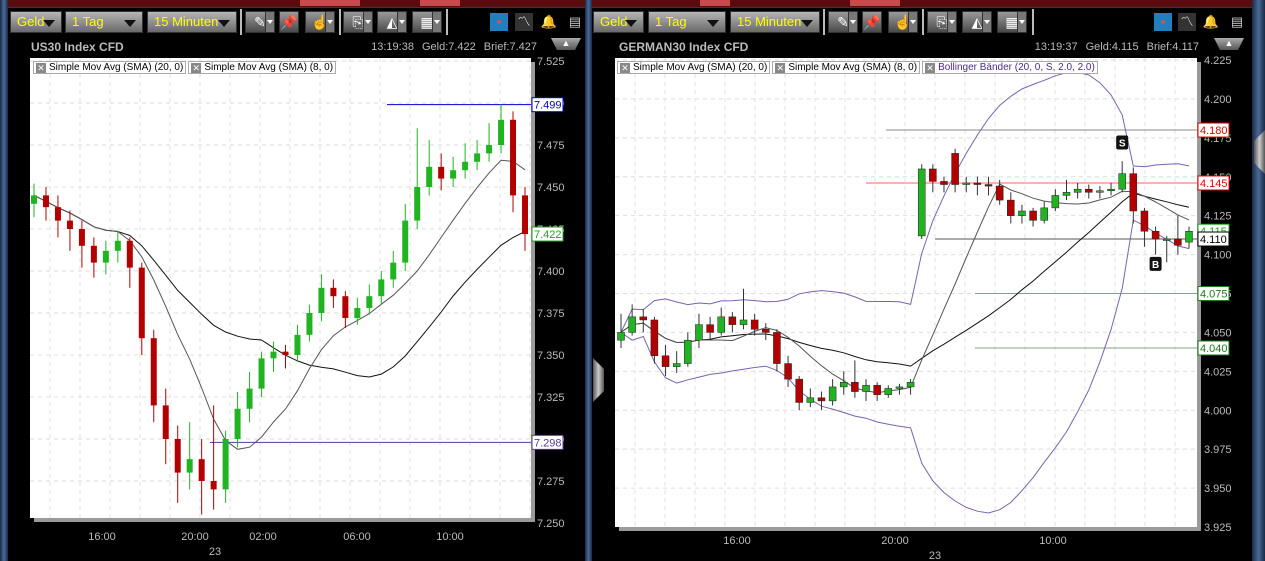 This screenshot has width=1265, height=561. Describe the element at coordinates (448, 47) in the screenshot. I see `bid-price: Geld:7.422` at that location.